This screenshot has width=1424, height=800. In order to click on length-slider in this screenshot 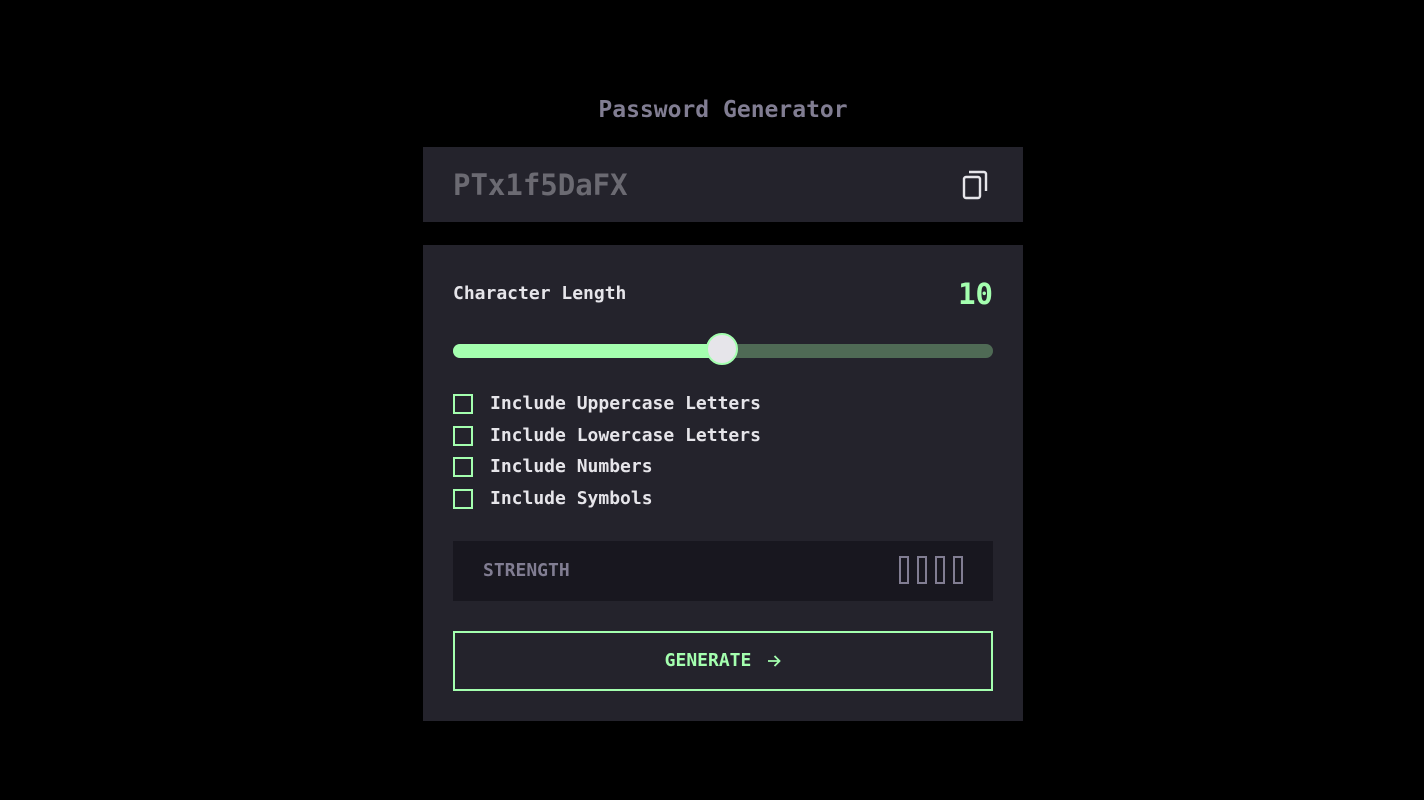, I will do `click(723, 349)`.